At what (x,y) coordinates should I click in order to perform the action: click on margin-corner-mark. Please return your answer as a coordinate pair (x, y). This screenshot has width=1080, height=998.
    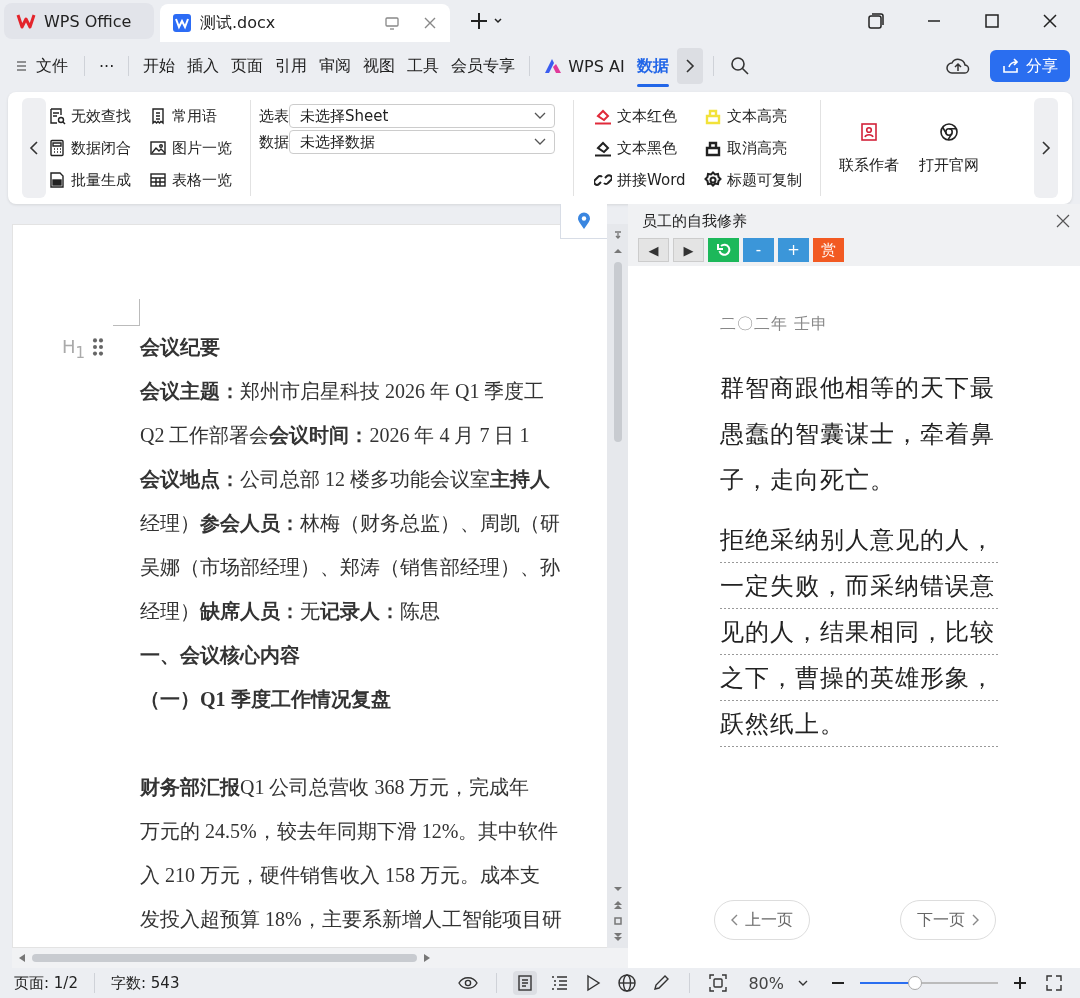
    Looking at the image, I should click on (126, 312).